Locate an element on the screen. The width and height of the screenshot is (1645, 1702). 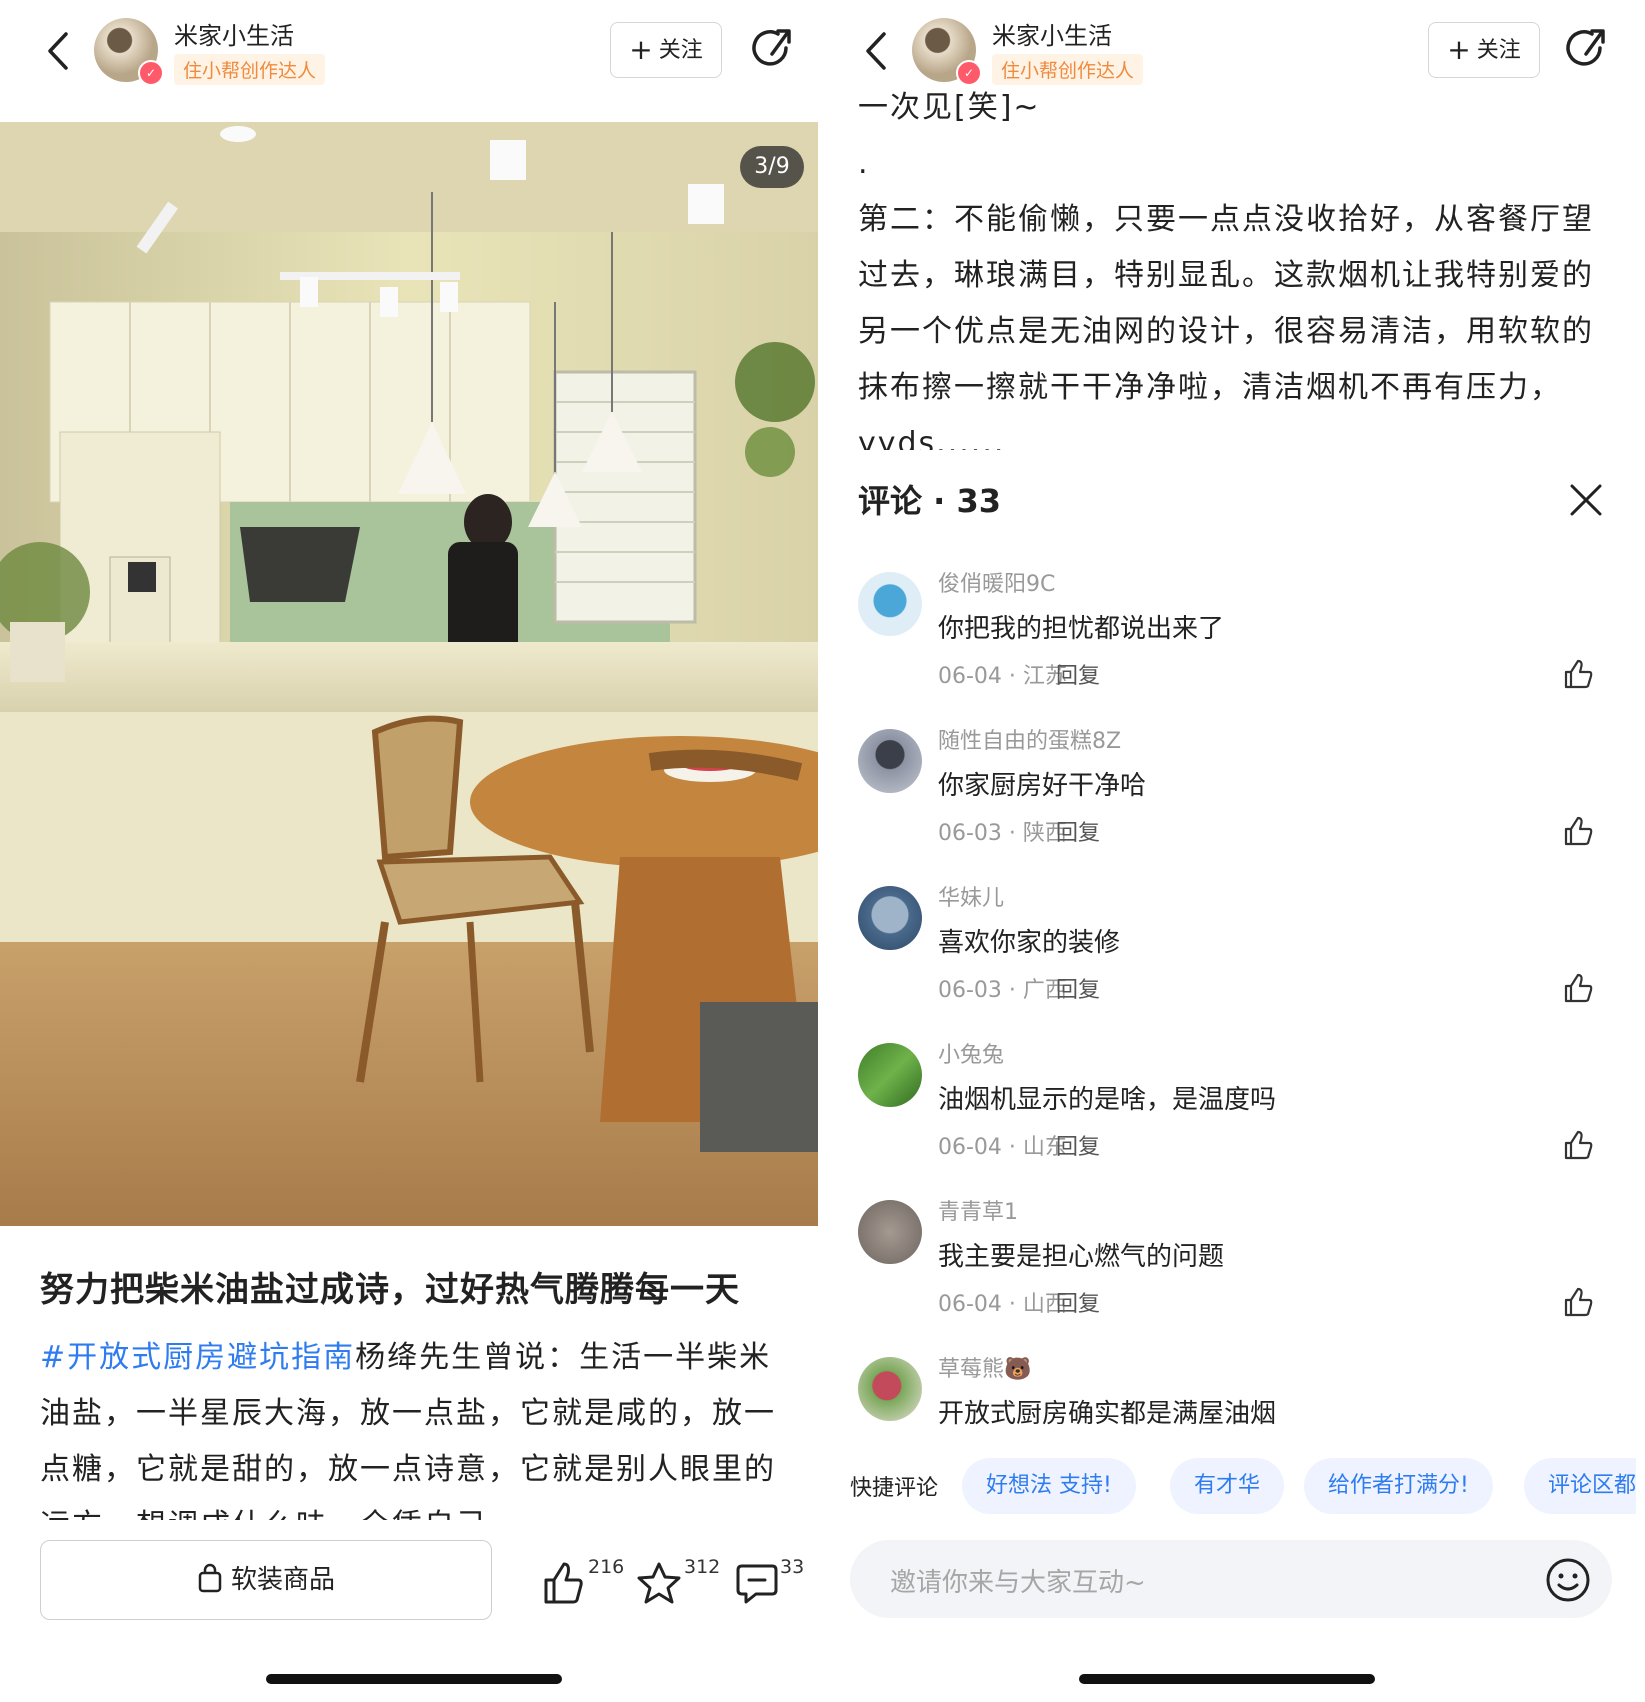
comment-text: 喜欢你家的装修 is located at coordinates (1029, 943).